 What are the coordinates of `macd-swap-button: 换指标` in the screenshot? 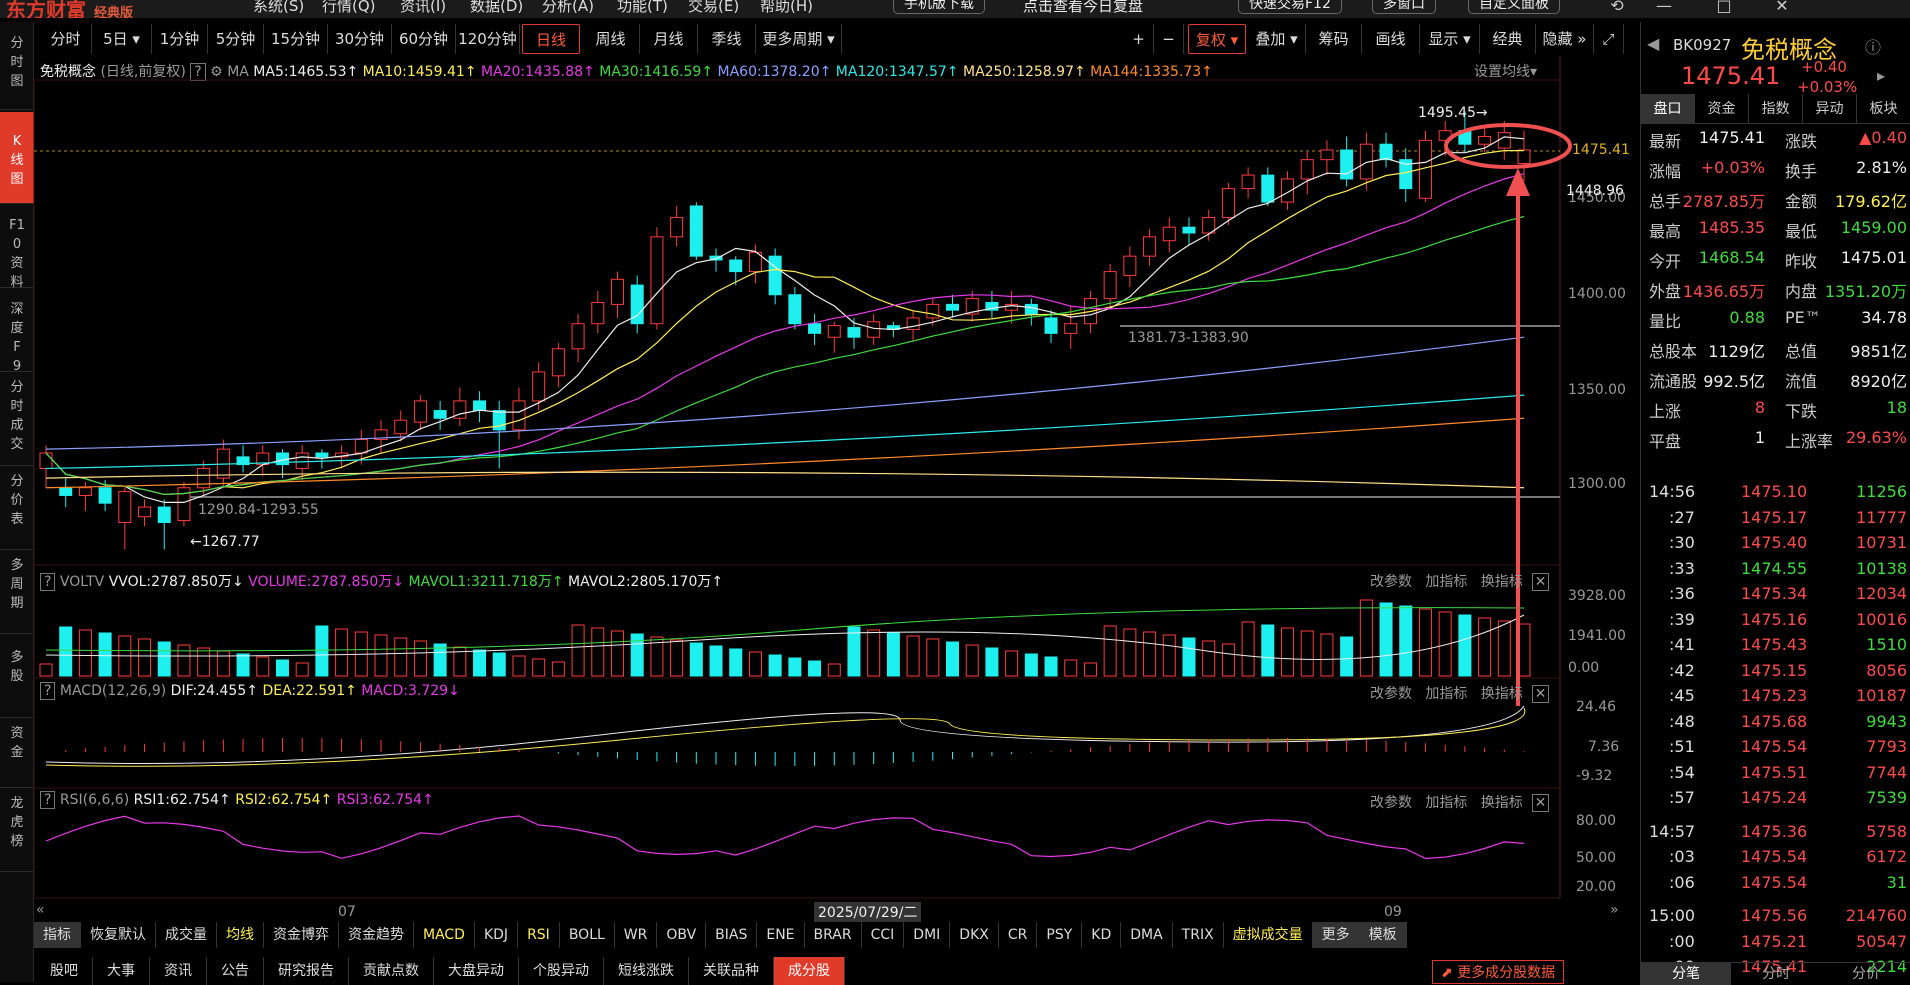 It's located at (1502, 694).